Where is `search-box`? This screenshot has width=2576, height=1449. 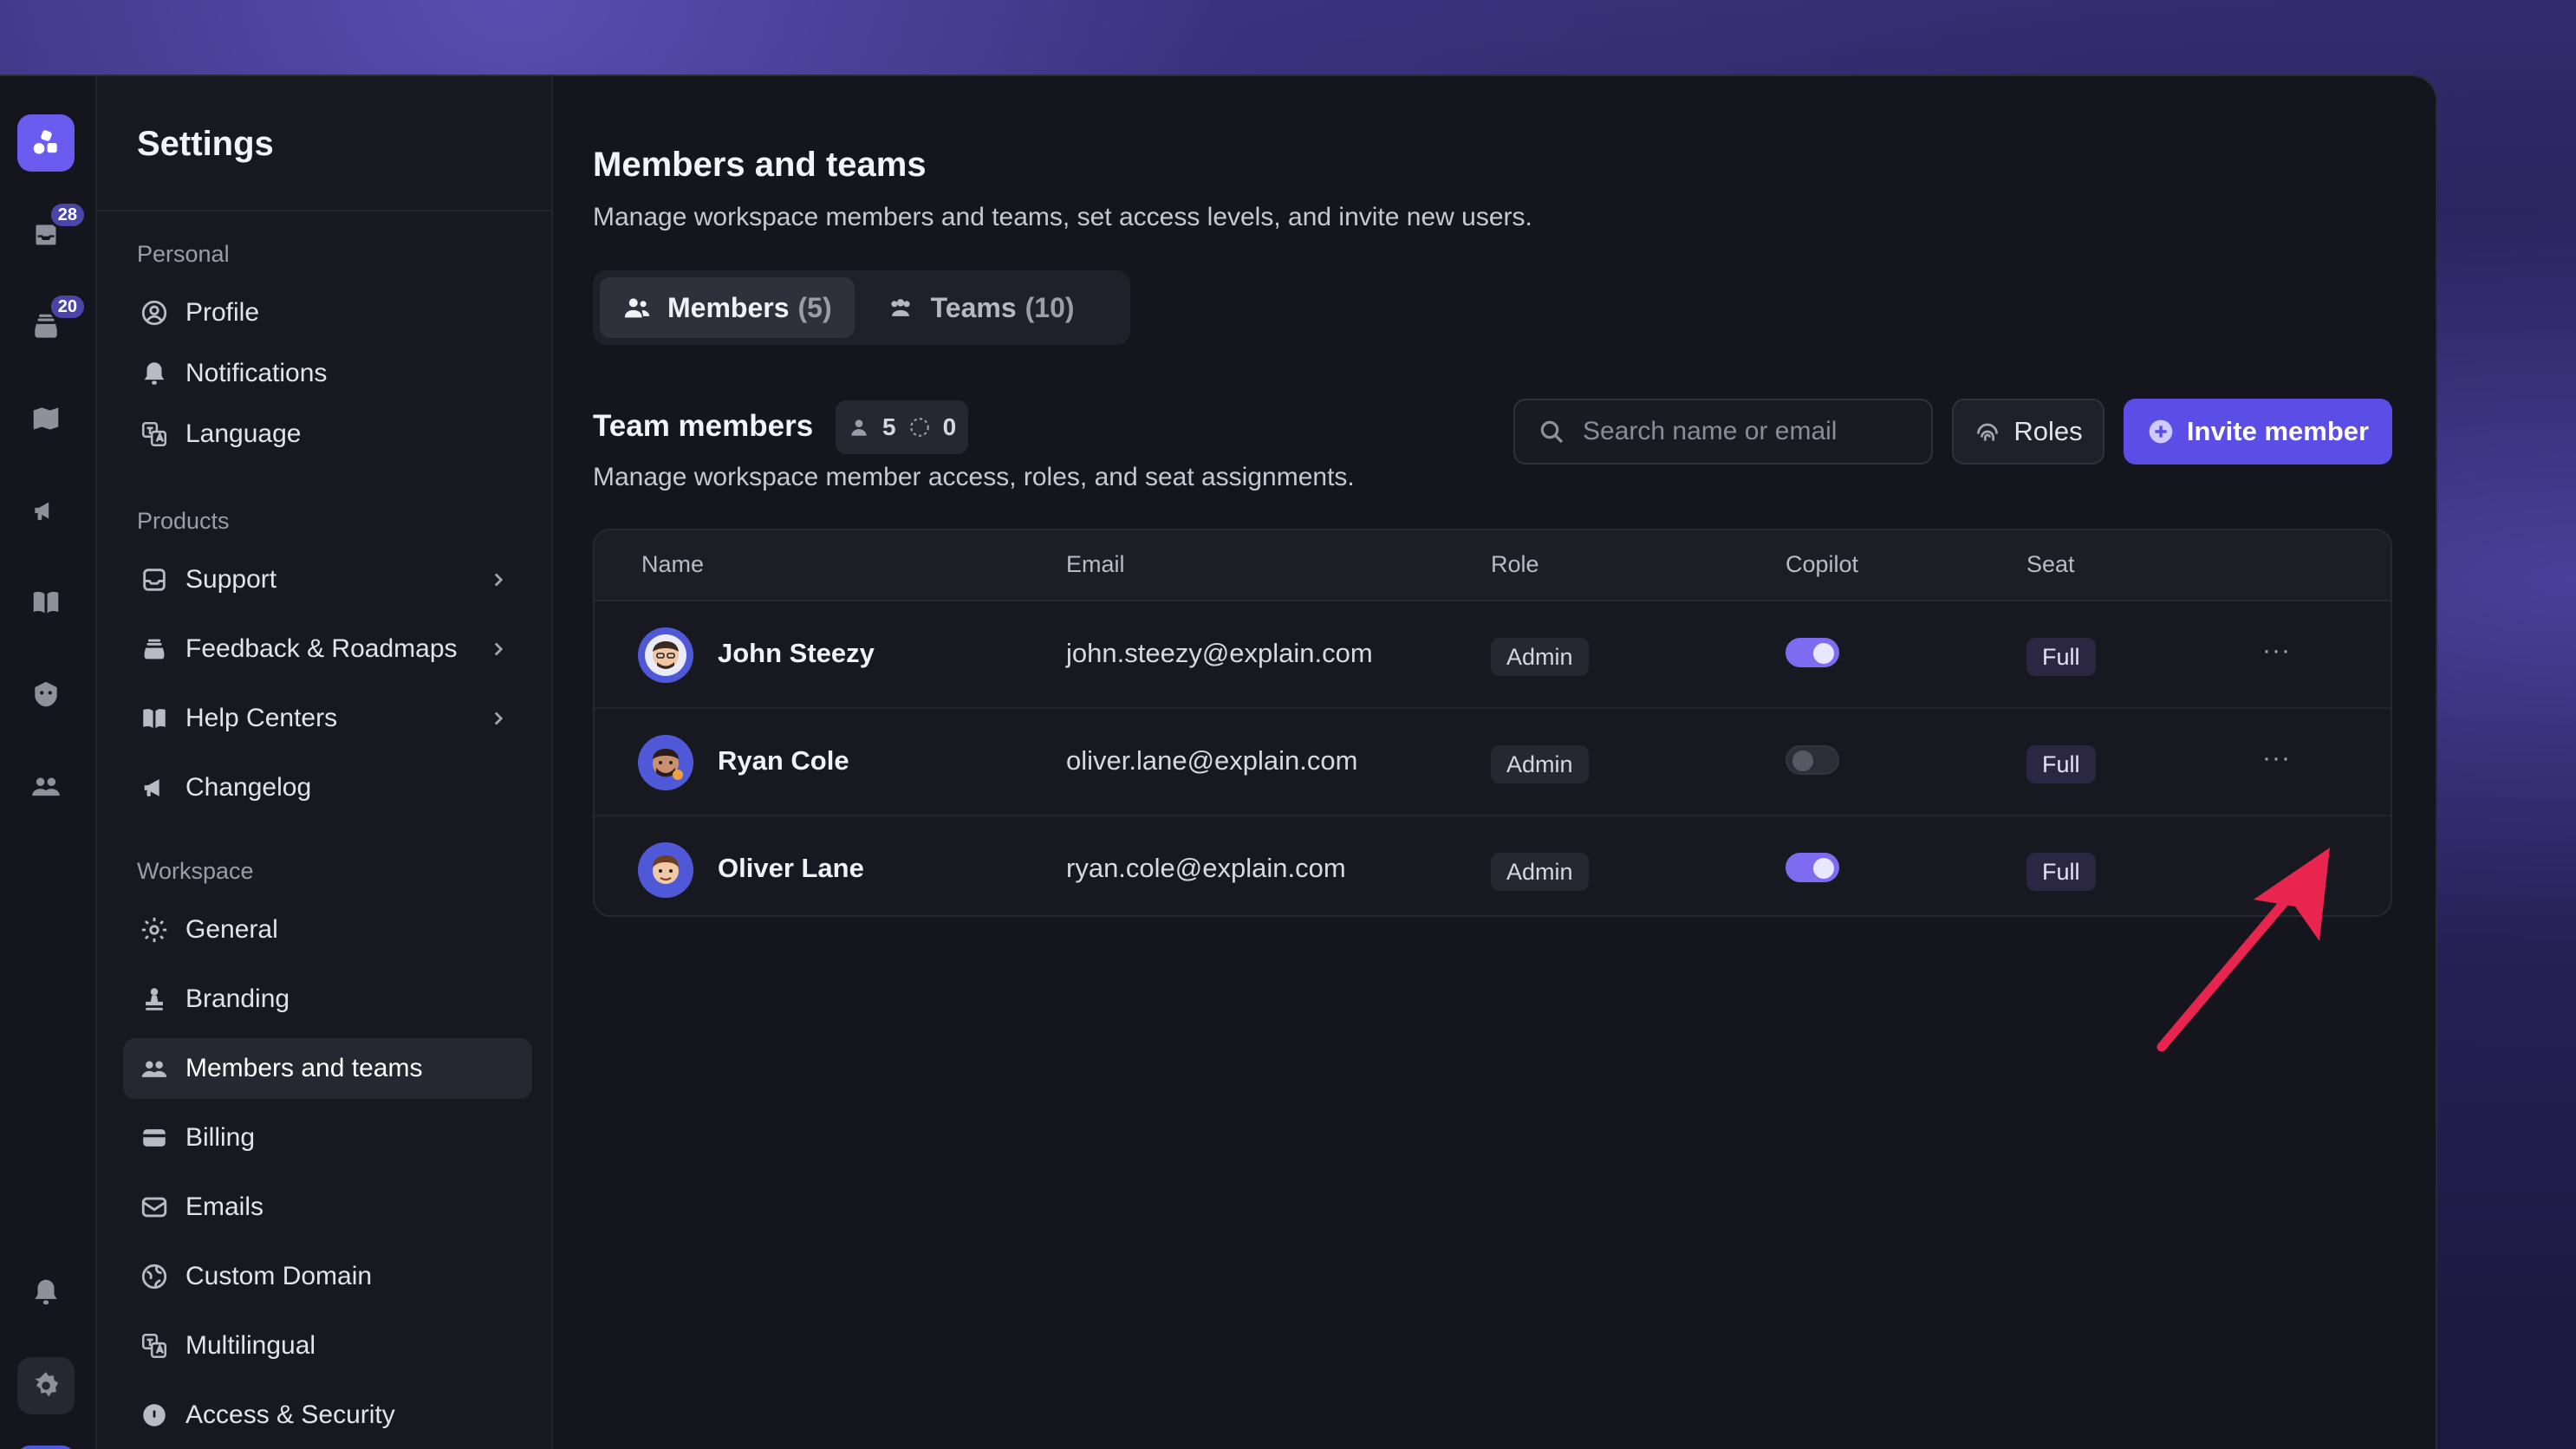
search-box is located at coordinates (1723, 432).